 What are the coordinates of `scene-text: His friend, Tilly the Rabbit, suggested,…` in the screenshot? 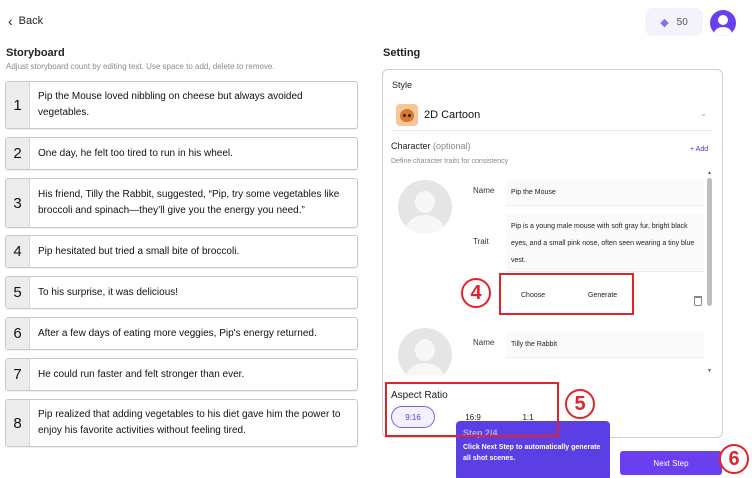 It's located at (193, 203).